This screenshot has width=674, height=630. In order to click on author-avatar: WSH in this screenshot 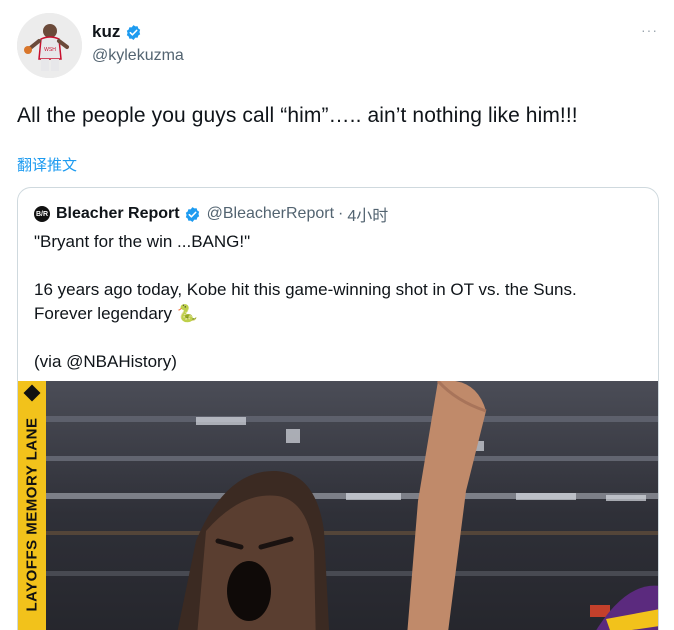, I will do `click(49, 45)`.